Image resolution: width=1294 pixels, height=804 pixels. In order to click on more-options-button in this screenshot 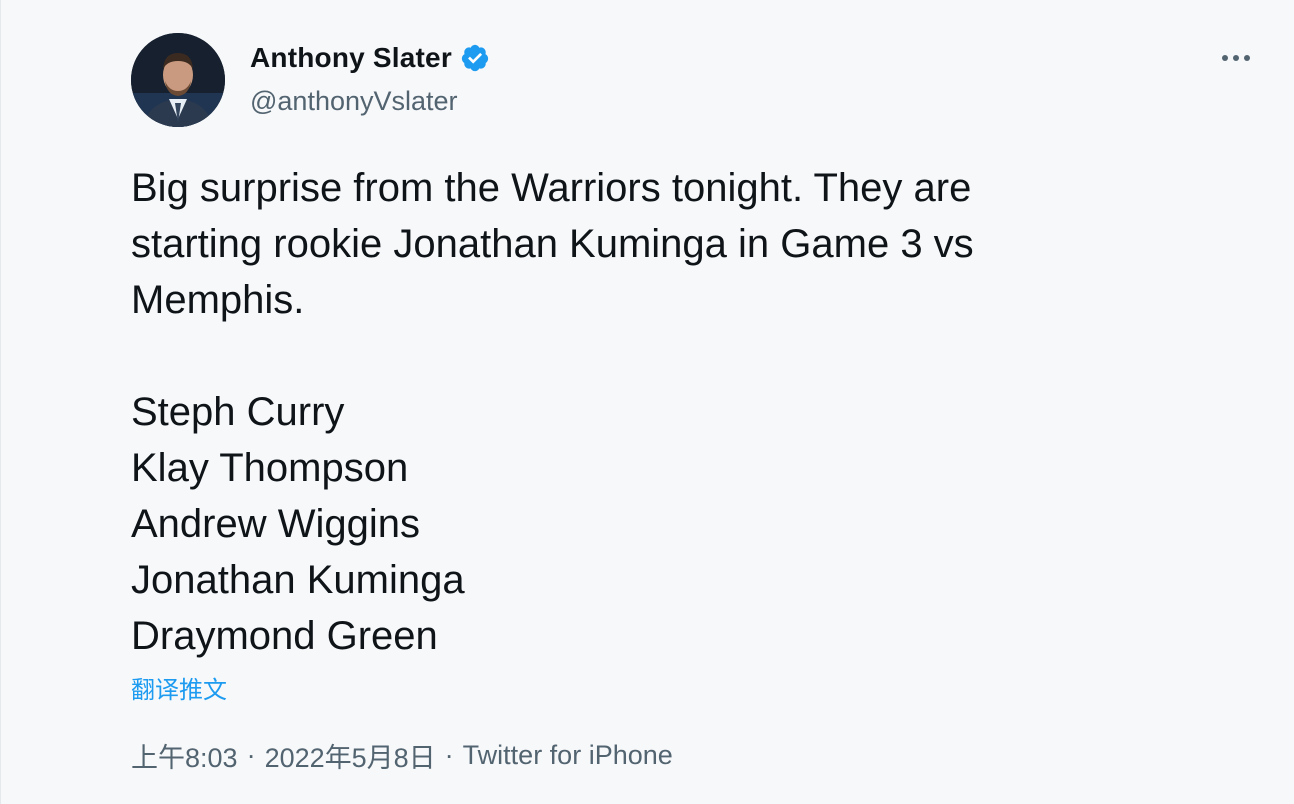, I will do `click(1236, 58)`.